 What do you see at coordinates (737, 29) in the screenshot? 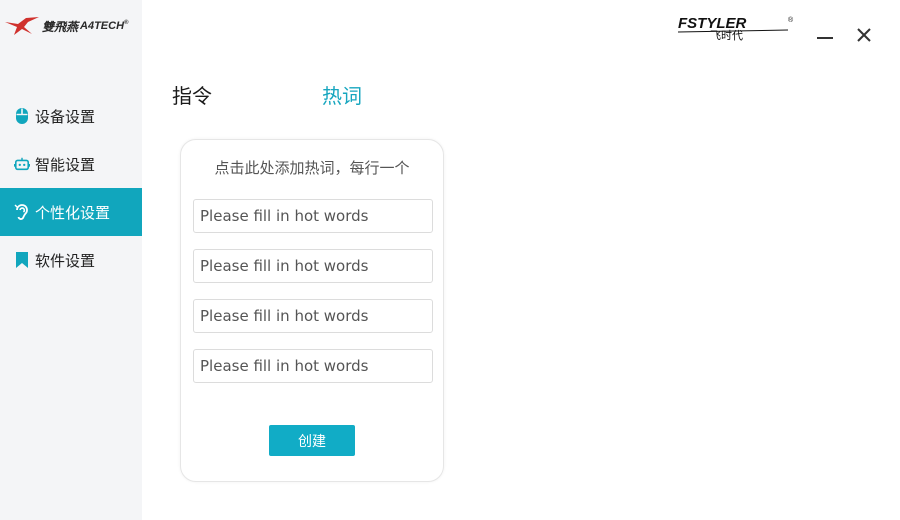
I see `fstyler-logo: FSTYLER ® 飞时代` at bounding box center [737, 29].